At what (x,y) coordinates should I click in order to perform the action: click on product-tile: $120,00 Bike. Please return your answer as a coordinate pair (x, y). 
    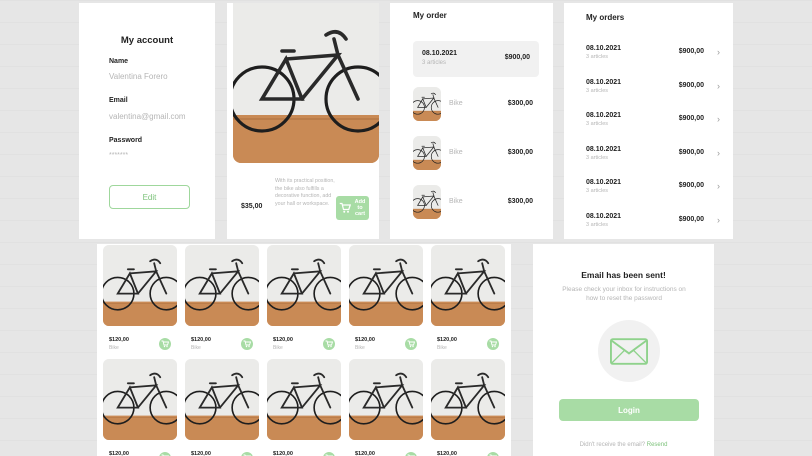
    Looking at the image, I should click on (304, 300).